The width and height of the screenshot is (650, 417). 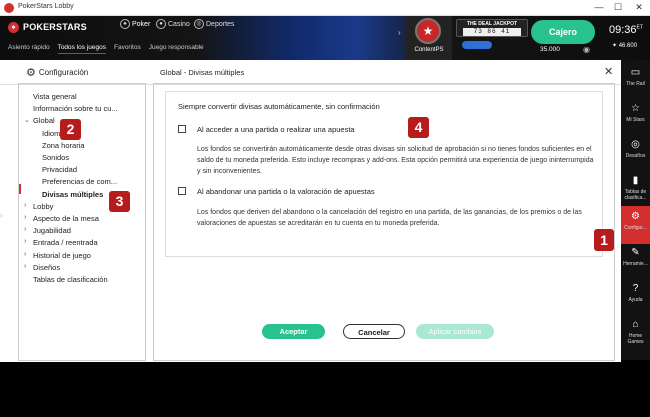 I want to click on cancel-button: Cancelar, so click(x=374, y=331).